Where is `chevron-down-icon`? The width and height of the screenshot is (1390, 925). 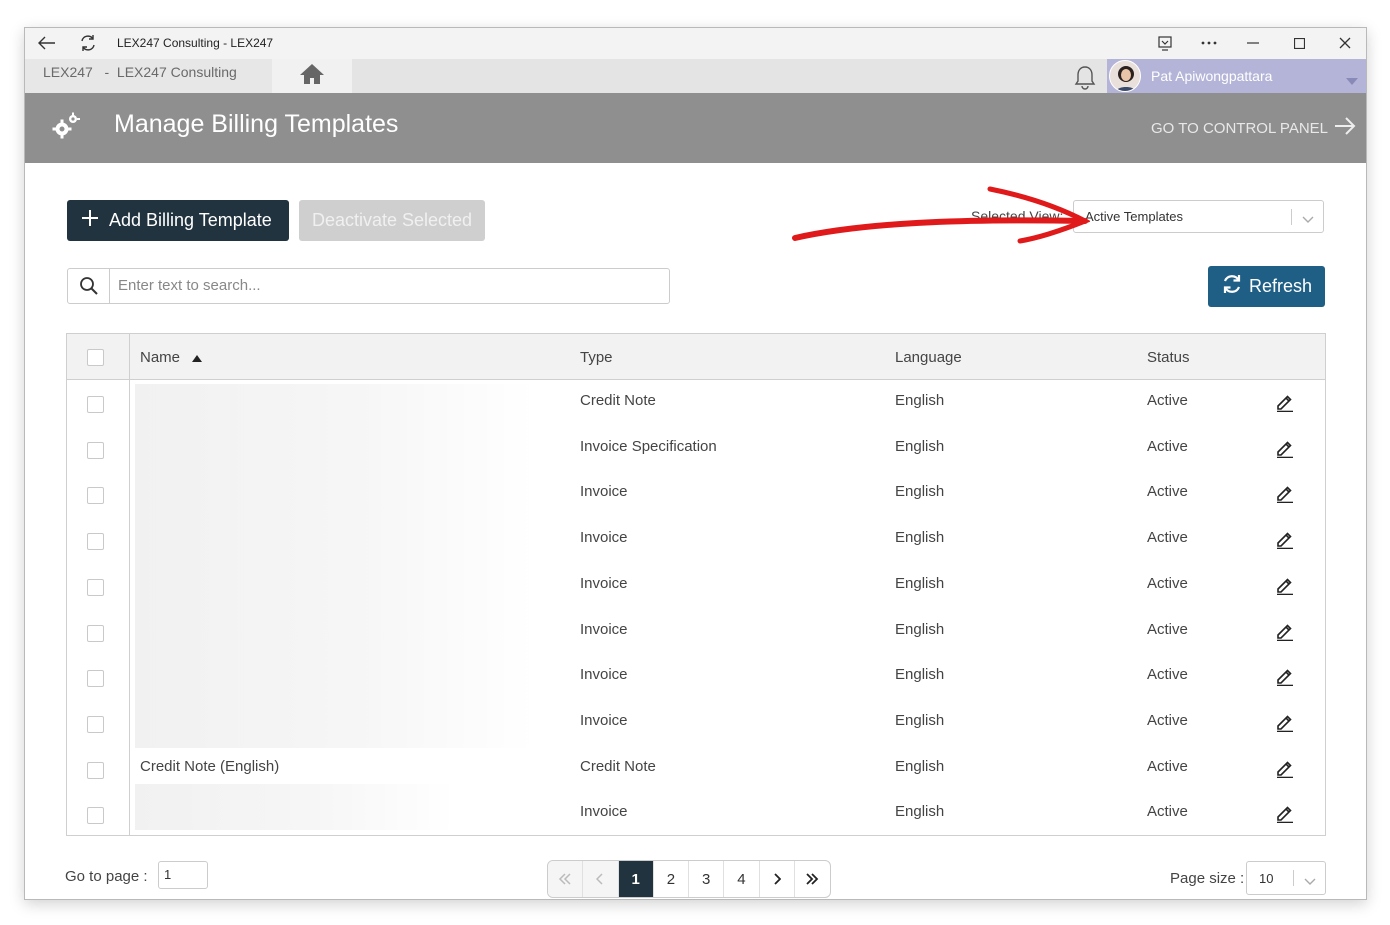 chevron-down-icon is located at coordinates (1310, 881).